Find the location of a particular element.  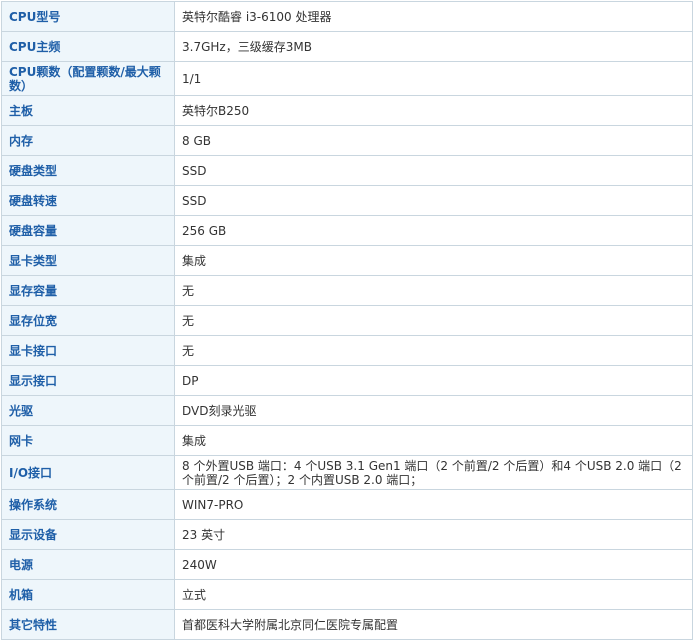

spec-value: 256 GB is located at coordinates (433, 230).